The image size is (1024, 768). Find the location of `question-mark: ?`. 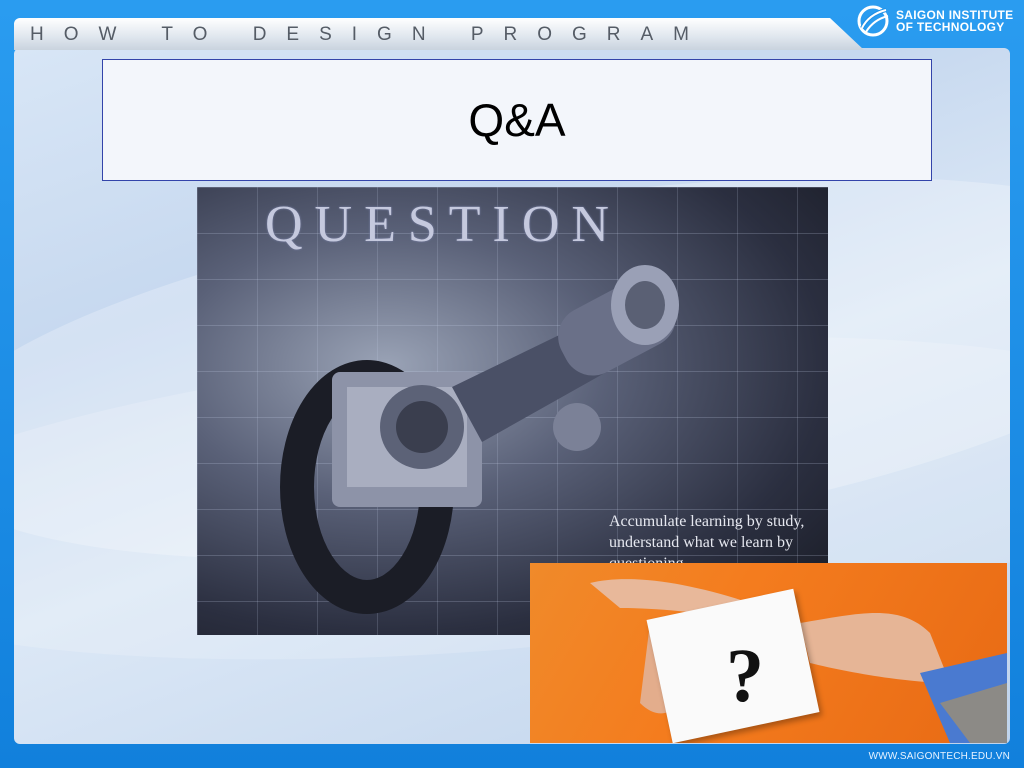

question-mark: ? is located at coordinates (745, 676).